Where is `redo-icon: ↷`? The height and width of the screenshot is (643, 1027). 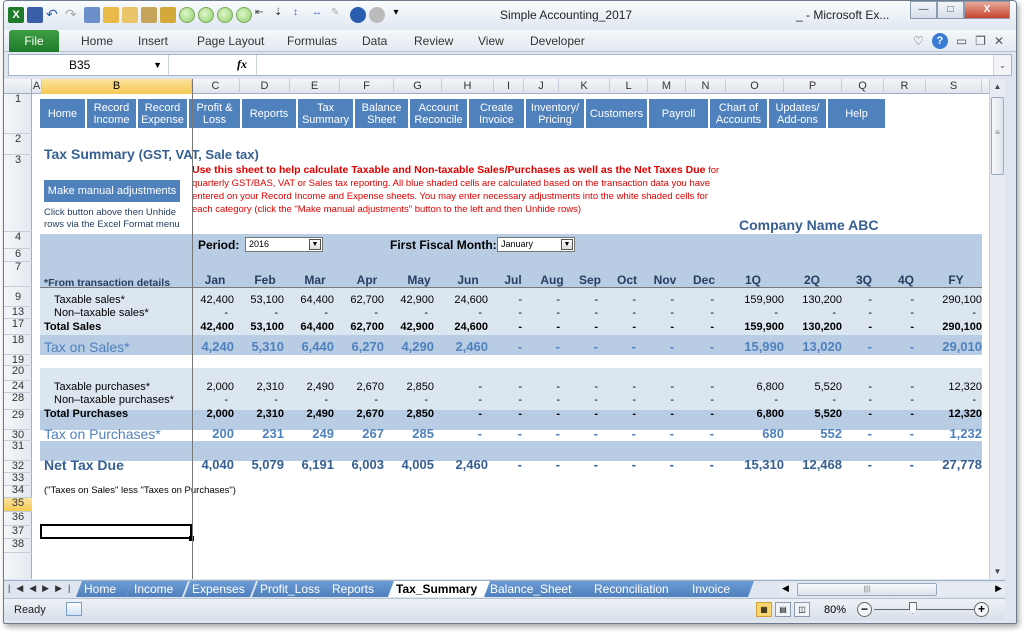 redo-icon: ↷ is located at coordinates (73, 15).